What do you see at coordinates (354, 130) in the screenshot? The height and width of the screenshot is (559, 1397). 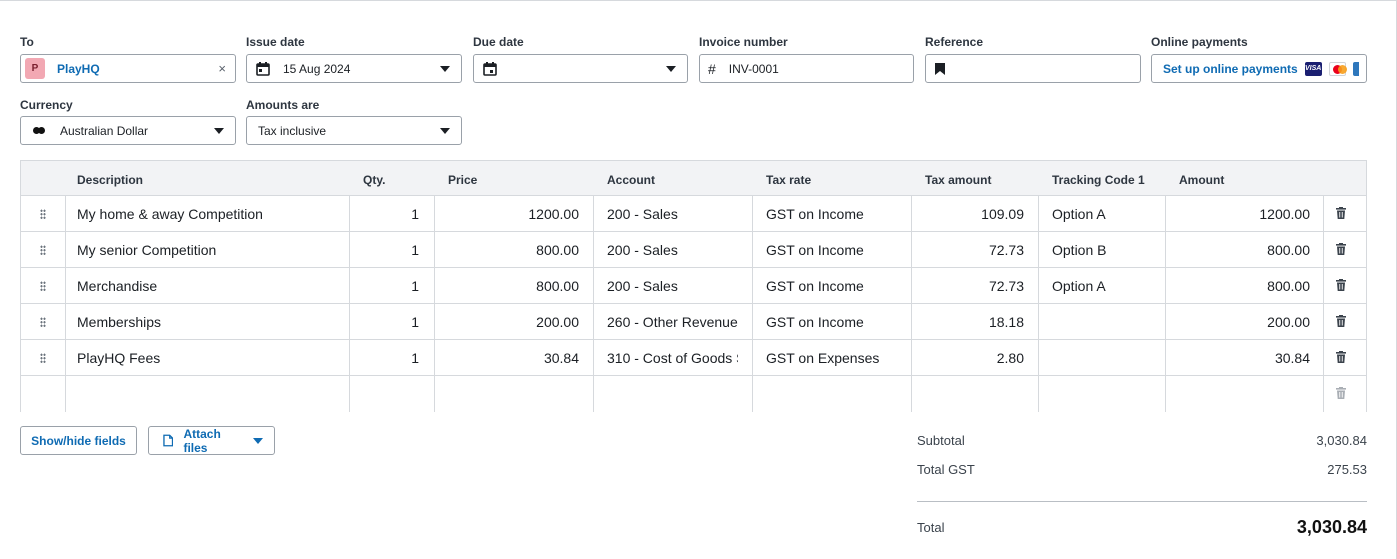 I see `amounts-are-select: Tax inclusive` at bounding box center [354, 130].